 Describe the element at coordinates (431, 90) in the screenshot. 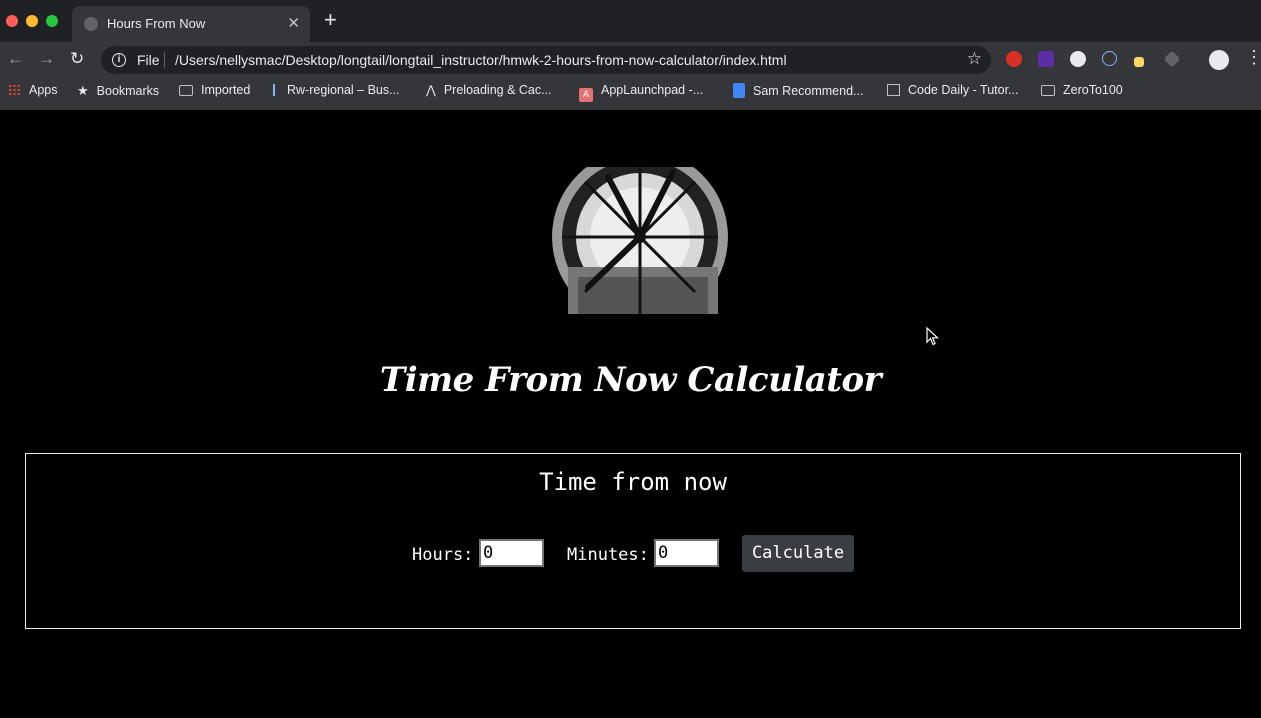

I see `site-favicon: ⋀` at that location.